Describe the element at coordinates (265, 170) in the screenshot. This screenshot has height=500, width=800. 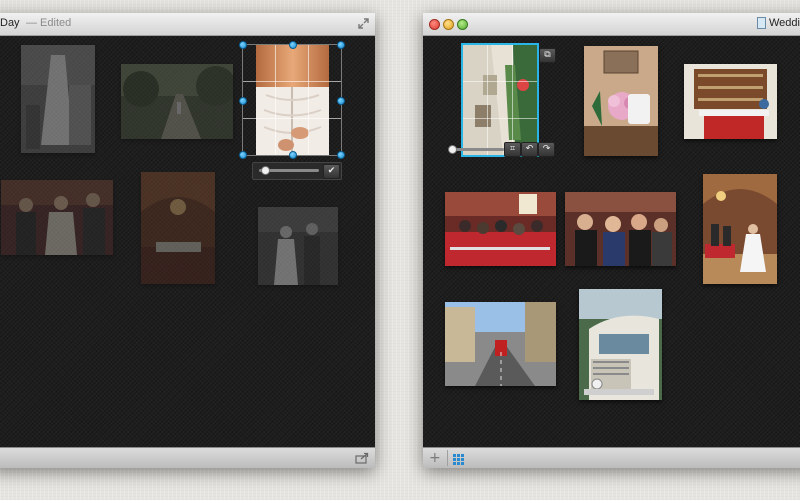
I see `crop-zoom-knob` at that location.